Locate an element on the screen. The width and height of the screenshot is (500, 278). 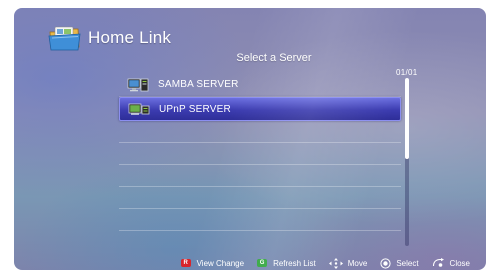
server-label: SAMBA SERVER is located at coordinates (198, 84).